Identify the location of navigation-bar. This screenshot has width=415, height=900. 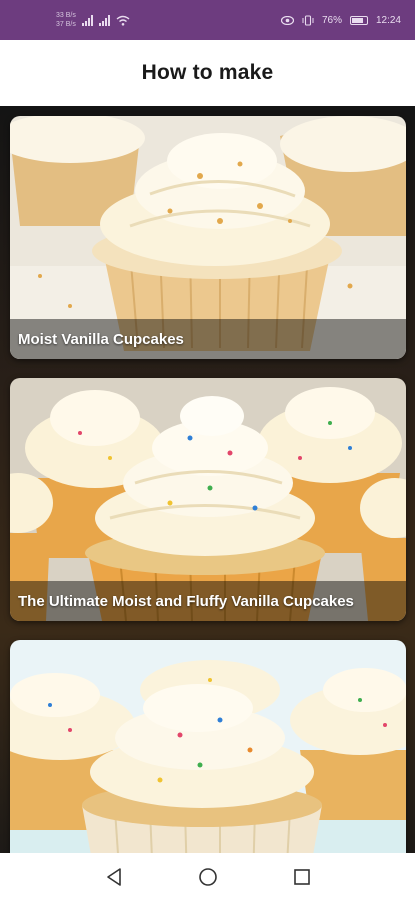
(207, 876).